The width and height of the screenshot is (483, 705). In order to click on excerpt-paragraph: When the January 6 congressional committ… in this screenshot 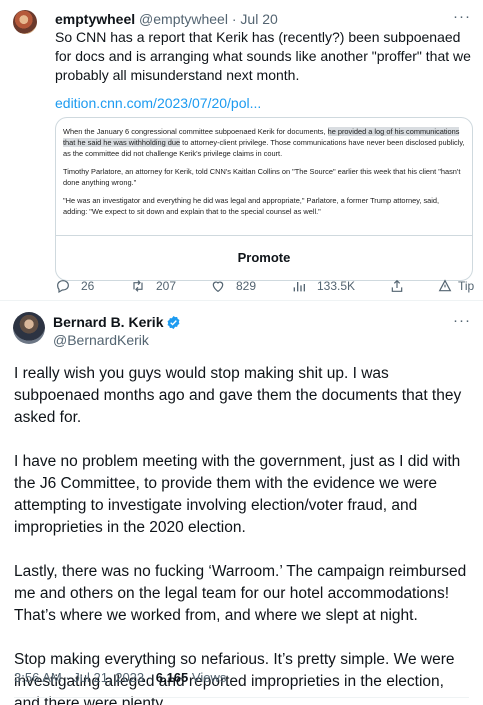, I will do `click(264, 142)`.